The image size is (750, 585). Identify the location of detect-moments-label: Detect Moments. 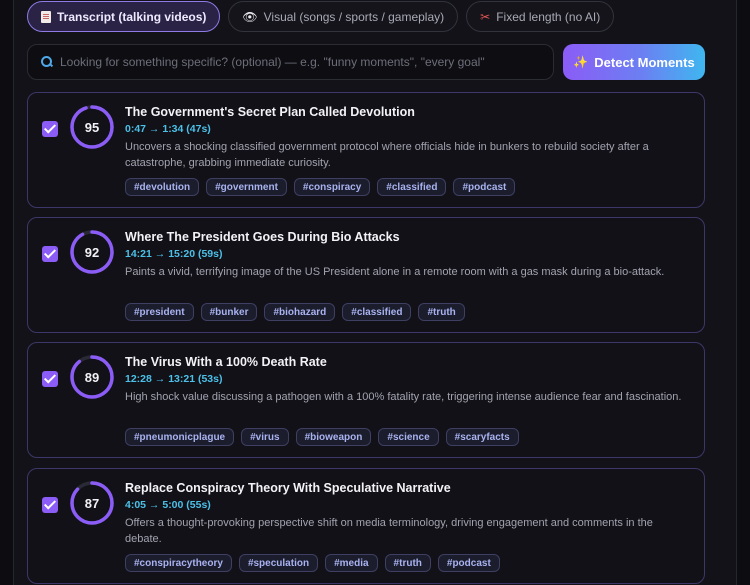
(644, 62).